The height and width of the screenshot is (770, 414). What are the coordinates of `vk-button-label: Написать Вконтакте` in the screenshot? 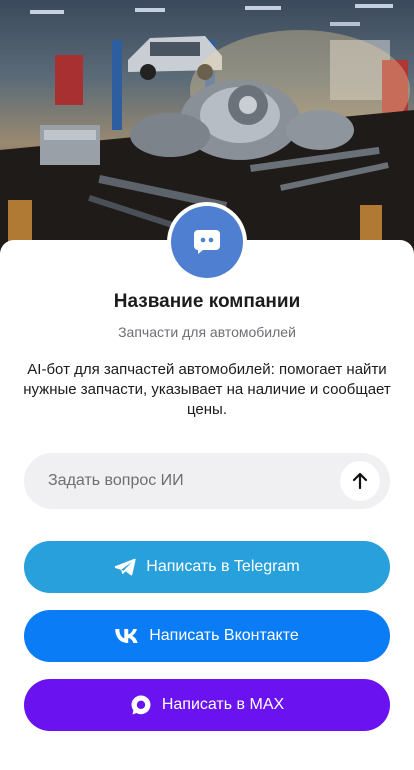 It's located at (224, 635).